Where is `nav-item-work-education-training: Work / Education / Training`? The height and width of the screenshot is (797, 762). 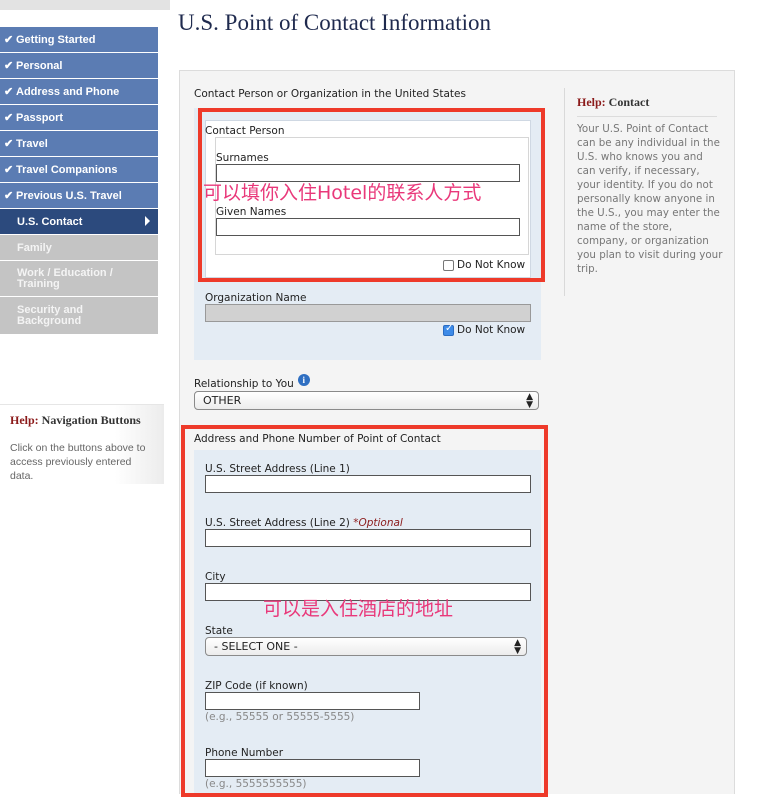
nav-item-work-education-training: Work / Education / Training is located at coordinates (79, 279).